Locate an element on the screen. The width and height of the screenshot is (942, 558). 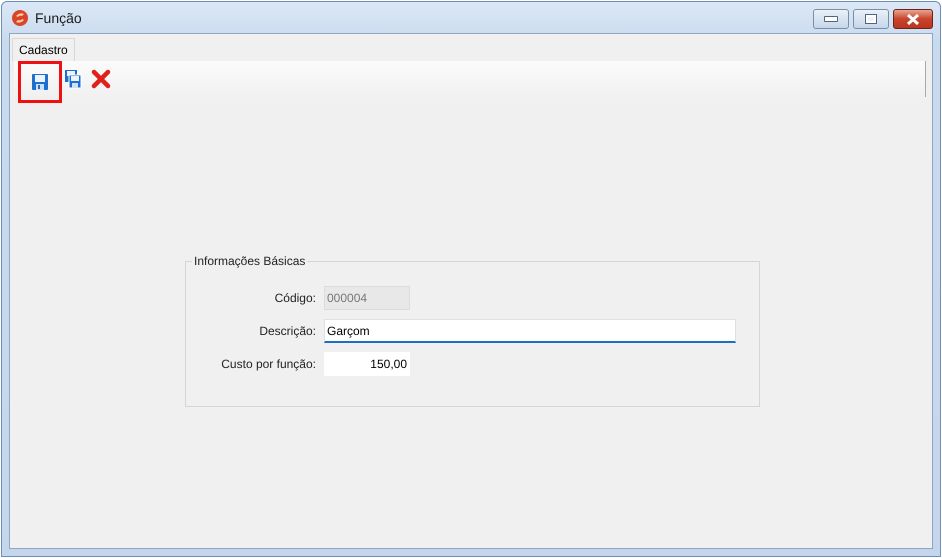
input-field: 150,00 is located at coordinates (367, 364).